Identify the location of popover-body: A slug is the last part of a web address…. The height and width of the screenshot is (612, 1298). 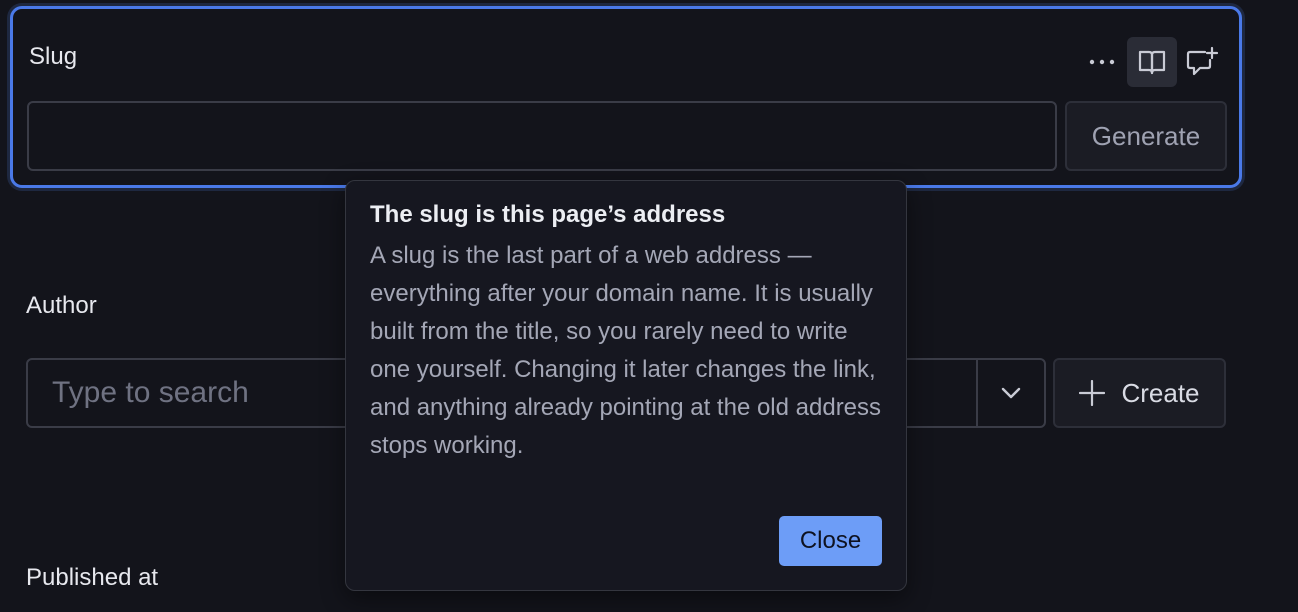
(626, 350).